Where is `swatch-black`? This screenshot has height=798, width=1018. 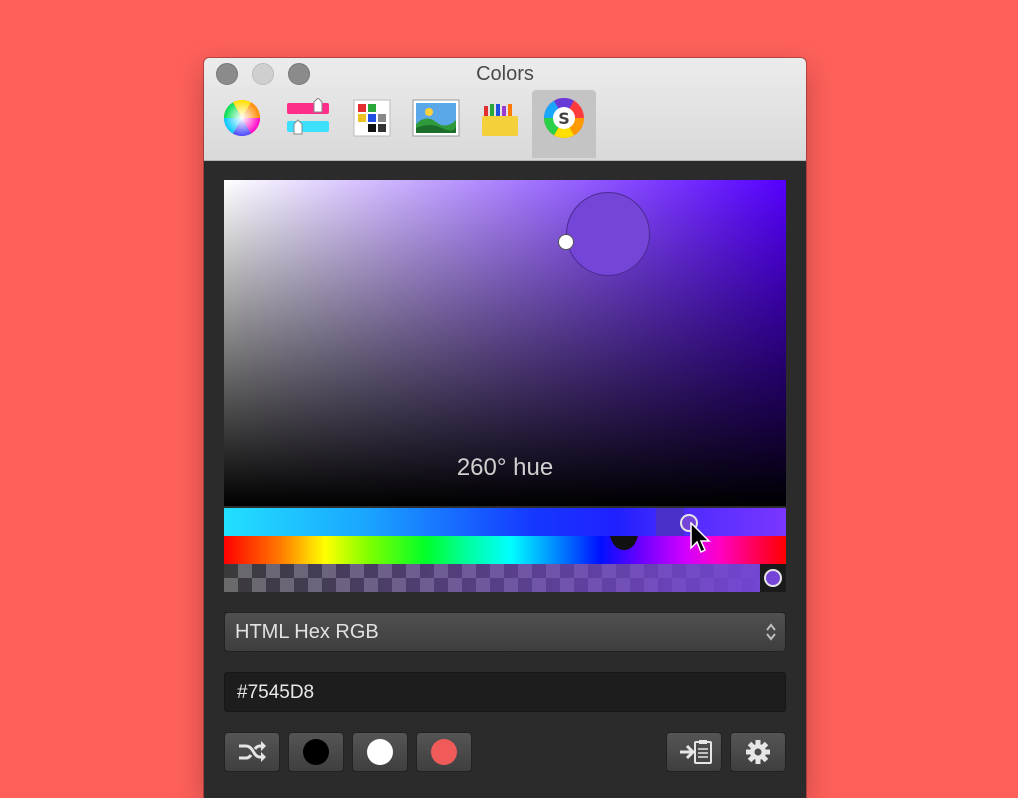
swatch-black is located at coordinates (316, 752).